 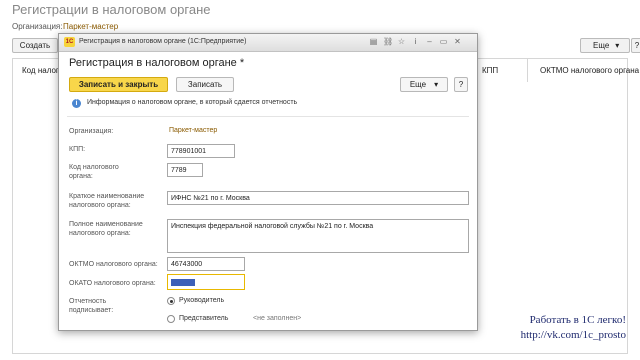 I want to click on full-name-label: Полное наименование налогового органа:, so click(x=106, y=229).